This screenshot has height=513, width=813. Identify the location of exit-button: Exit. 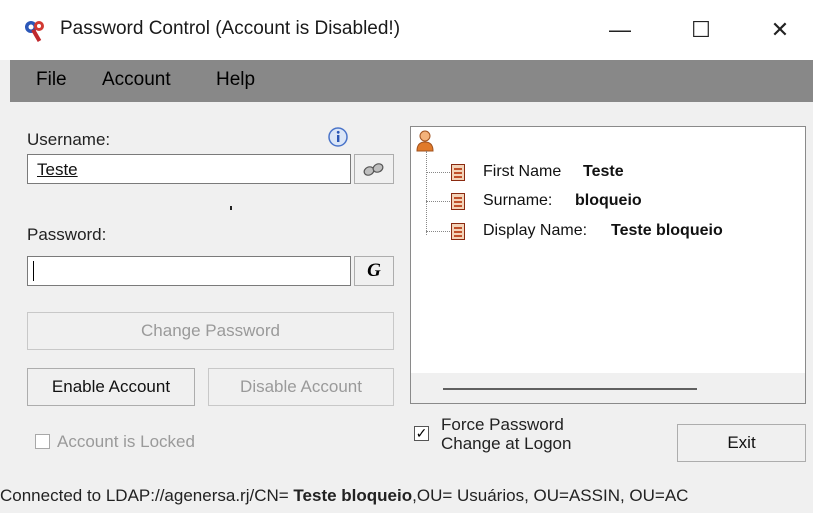
(741, 443).